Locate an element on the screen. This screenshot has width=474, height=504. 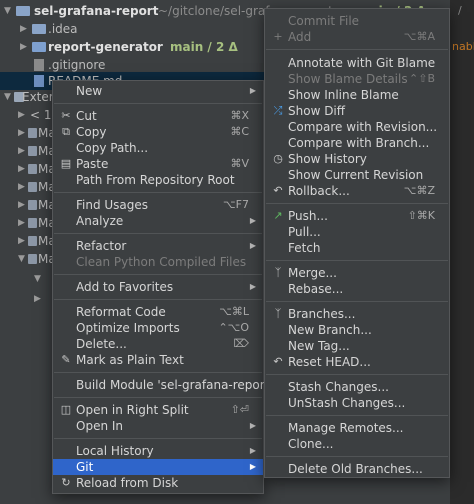
menu-item-label: Show Inline Blame is located at coordinates (343, 95).